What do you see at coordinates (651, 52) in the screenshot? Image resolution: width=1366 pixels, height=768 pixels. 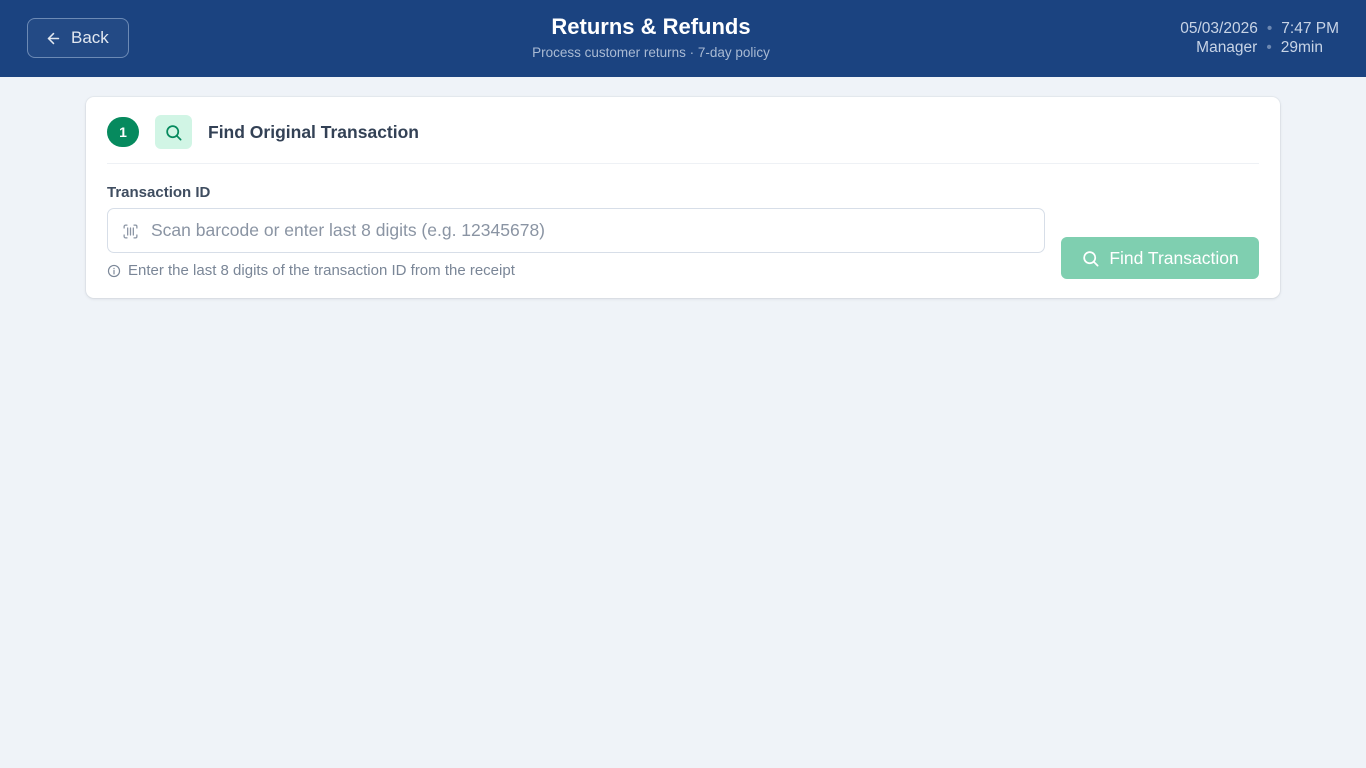 I see `page-subtitle: Process customer returns · 7-day policy` at bounding box center [651, 52].